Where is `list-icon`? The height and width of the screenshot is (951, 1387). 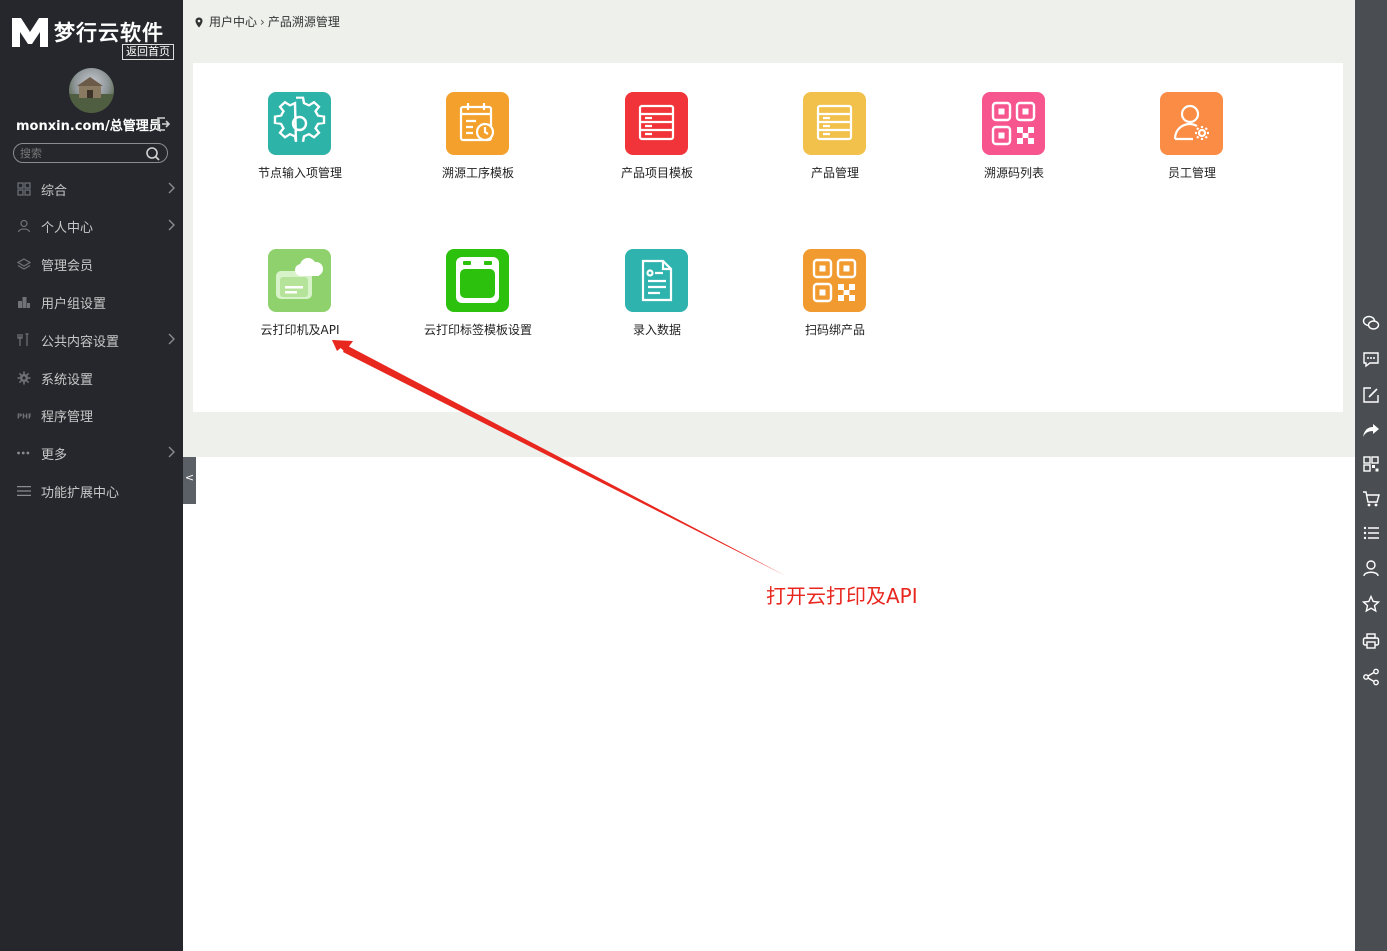
list-icon is located at coordinates (1371, 533).